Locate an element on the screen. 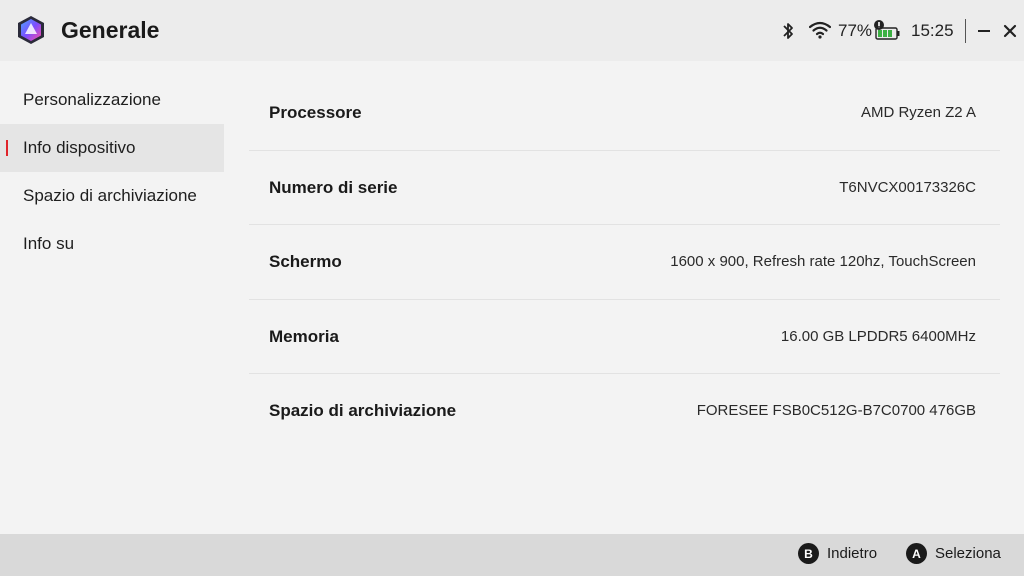 The height and width of the screenshot is (576, 1024). info-value: T6NVCX00173326C is located at coordinates (907, 187).